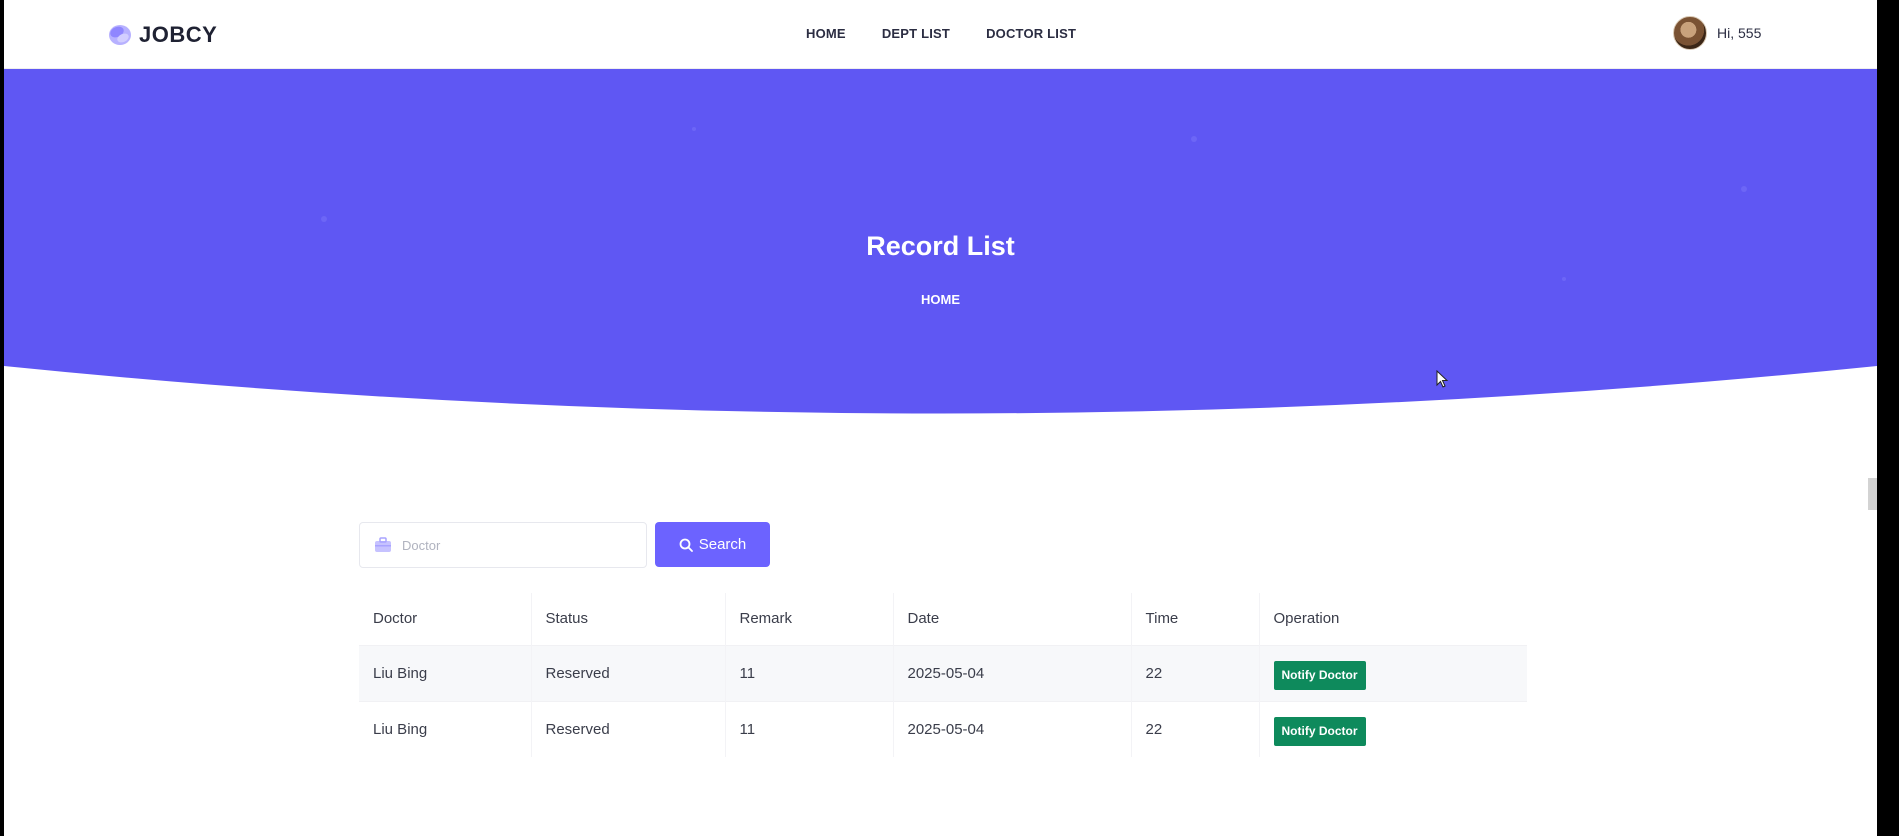 Image resolution: width=1899 pixels, height=836 pixels. Describe the element at coordinates (445, 619) in the screenshot. I see `column-header-doctor: Doctor` at that location.